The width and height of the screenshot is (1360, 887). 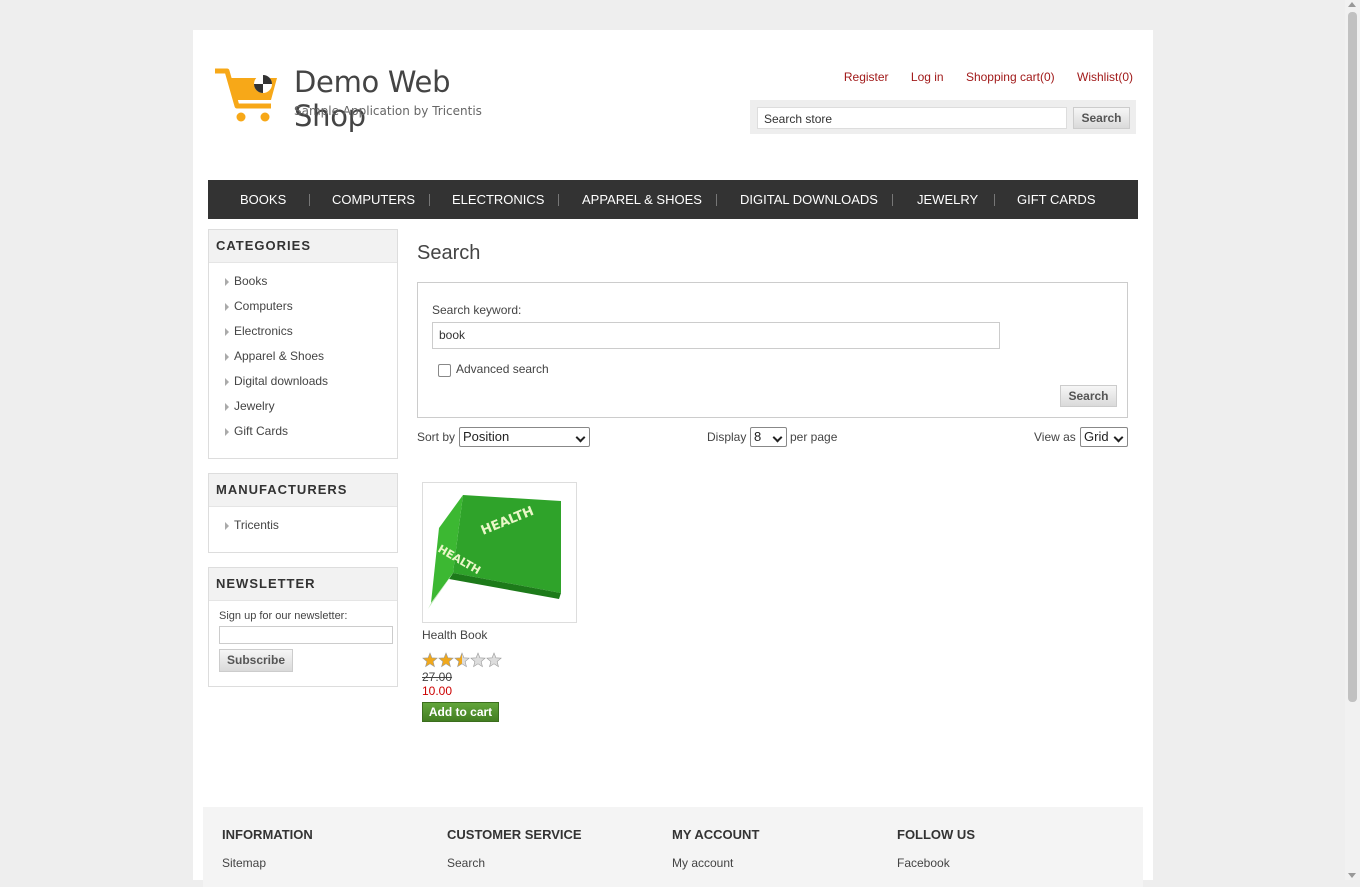 I want to click on search-button: Search, so click(x=1088, y=396).